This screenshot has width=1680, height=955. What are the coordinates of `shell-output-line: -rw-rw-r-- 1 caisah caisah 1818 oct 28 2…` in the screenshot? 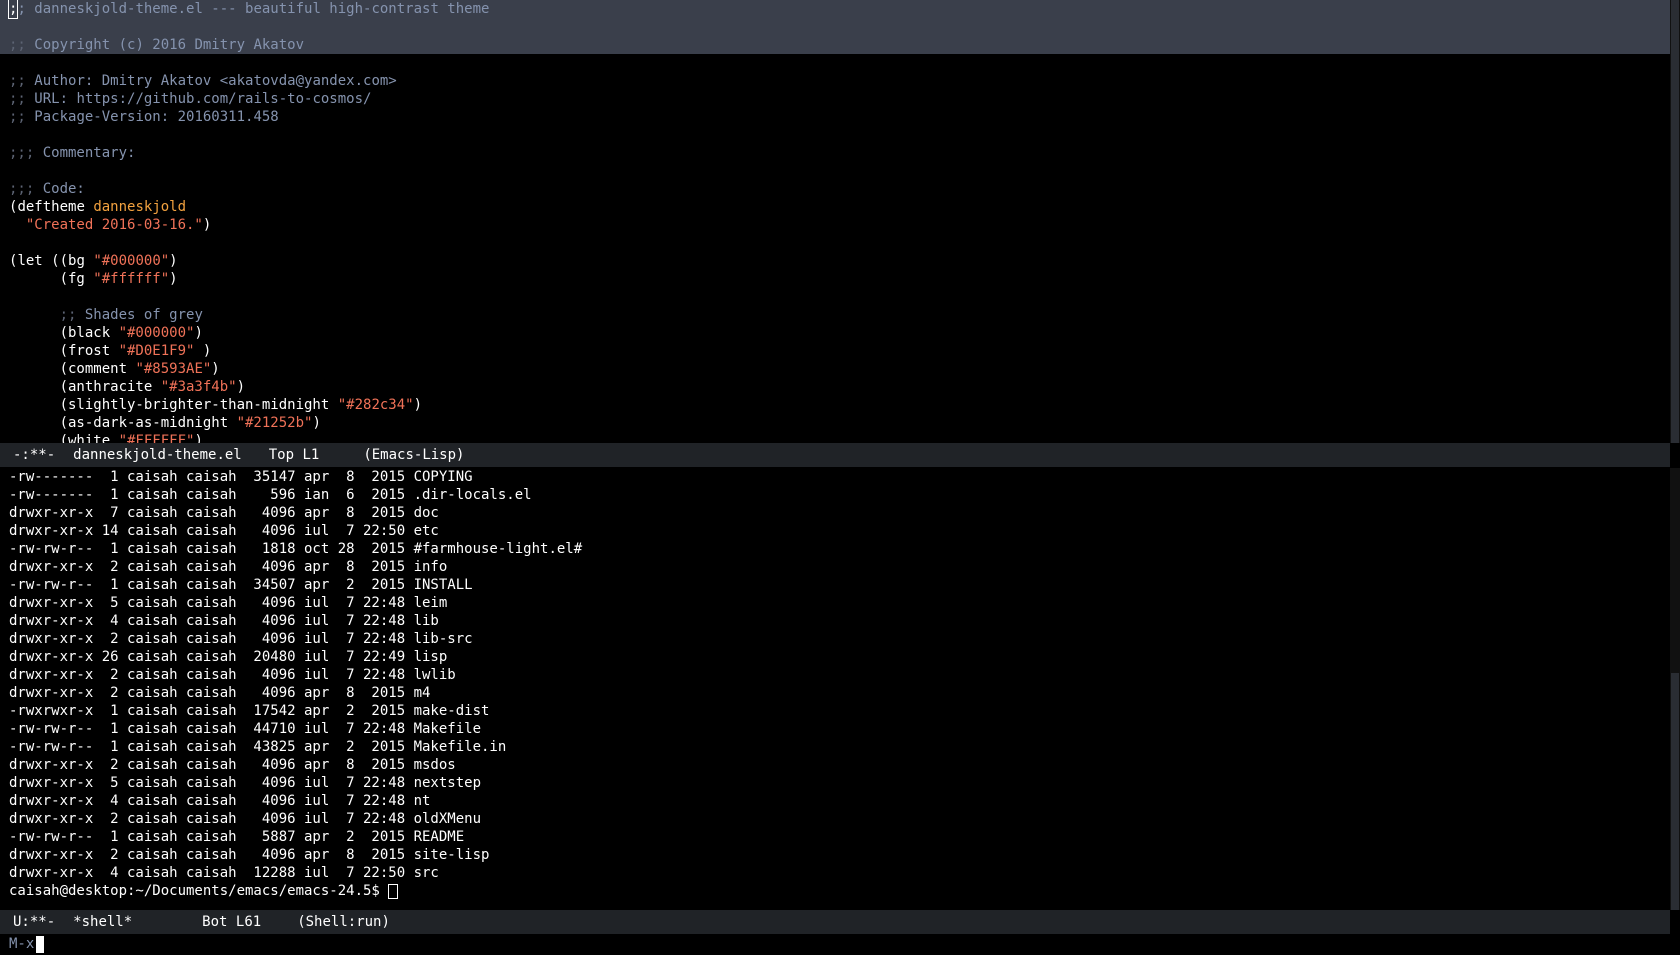 It's located at (296, 549).